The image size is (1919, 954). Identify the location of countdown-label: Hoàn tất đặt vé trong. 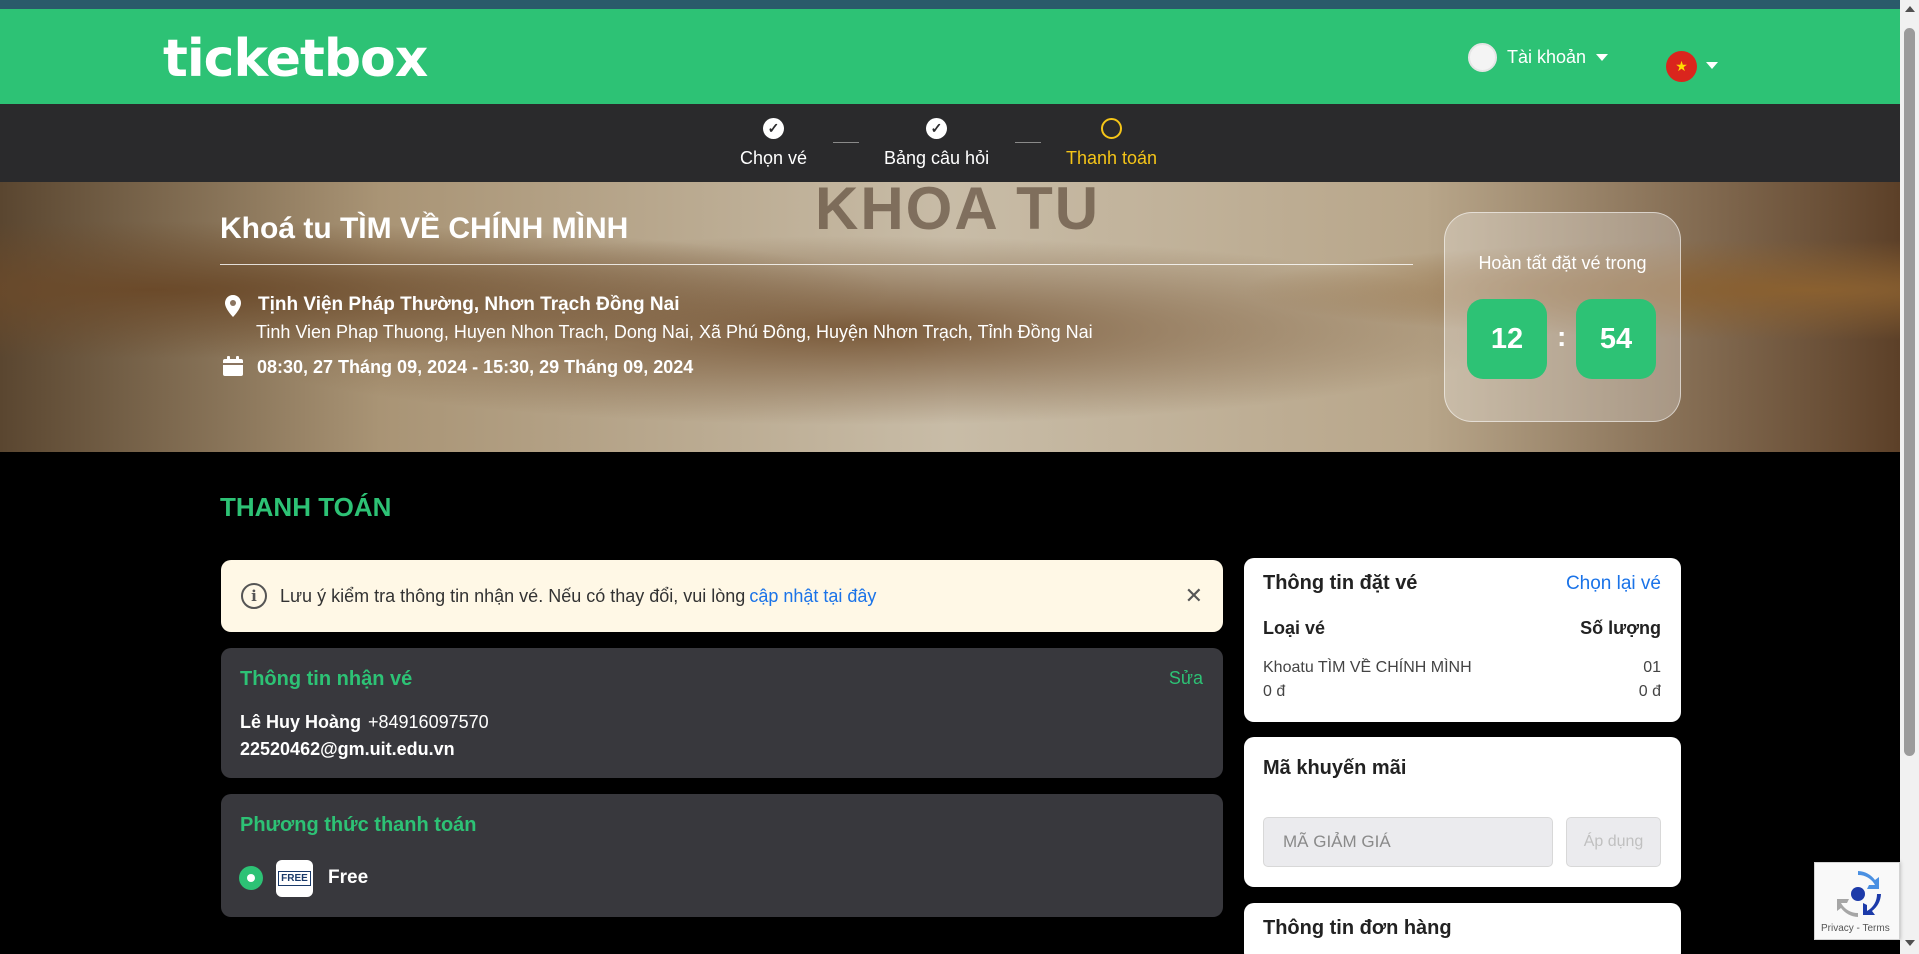
(1562, 263).